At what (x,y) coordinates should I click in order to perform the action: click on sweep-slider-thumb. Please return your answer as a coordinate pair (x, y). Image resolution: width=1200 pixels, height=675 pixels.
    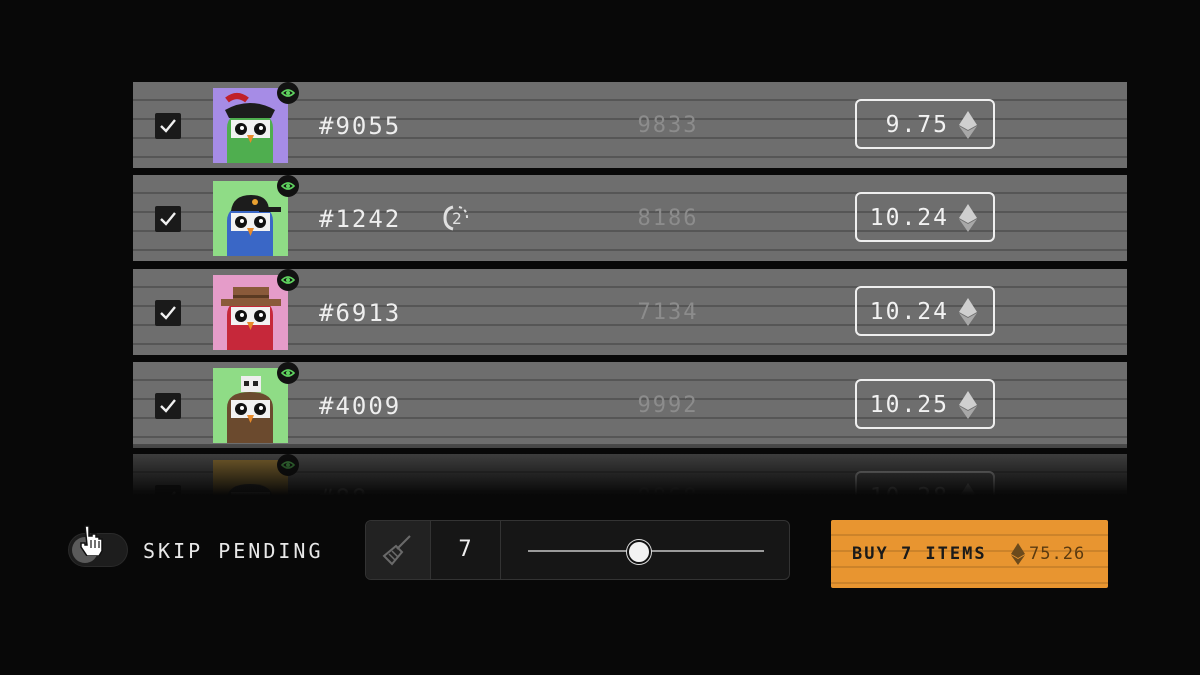
    Looking at the image, I should click on (639, 552).